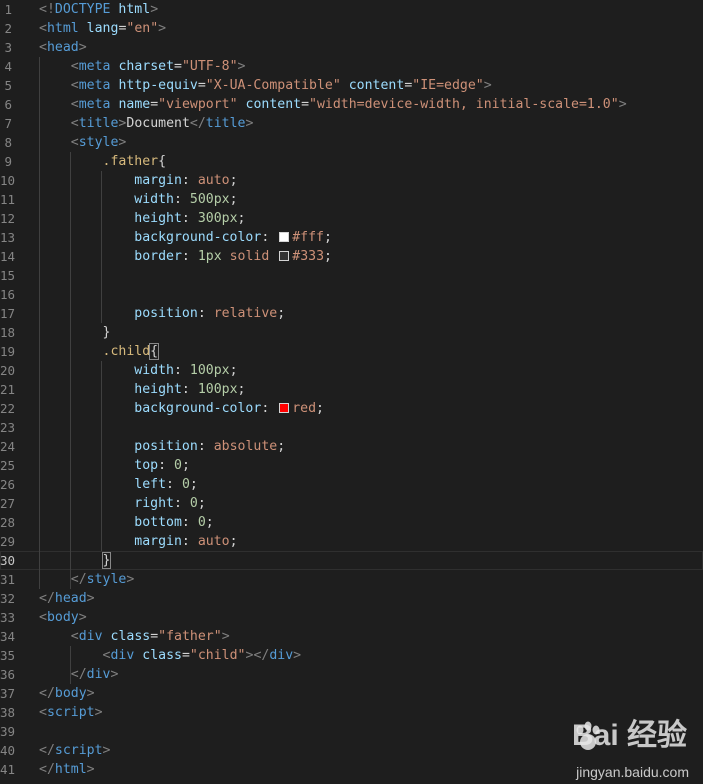  Describe the element at coordinates (351, 180) in the screenshot. I see `code-line: 10 margin: auto;` at that location.